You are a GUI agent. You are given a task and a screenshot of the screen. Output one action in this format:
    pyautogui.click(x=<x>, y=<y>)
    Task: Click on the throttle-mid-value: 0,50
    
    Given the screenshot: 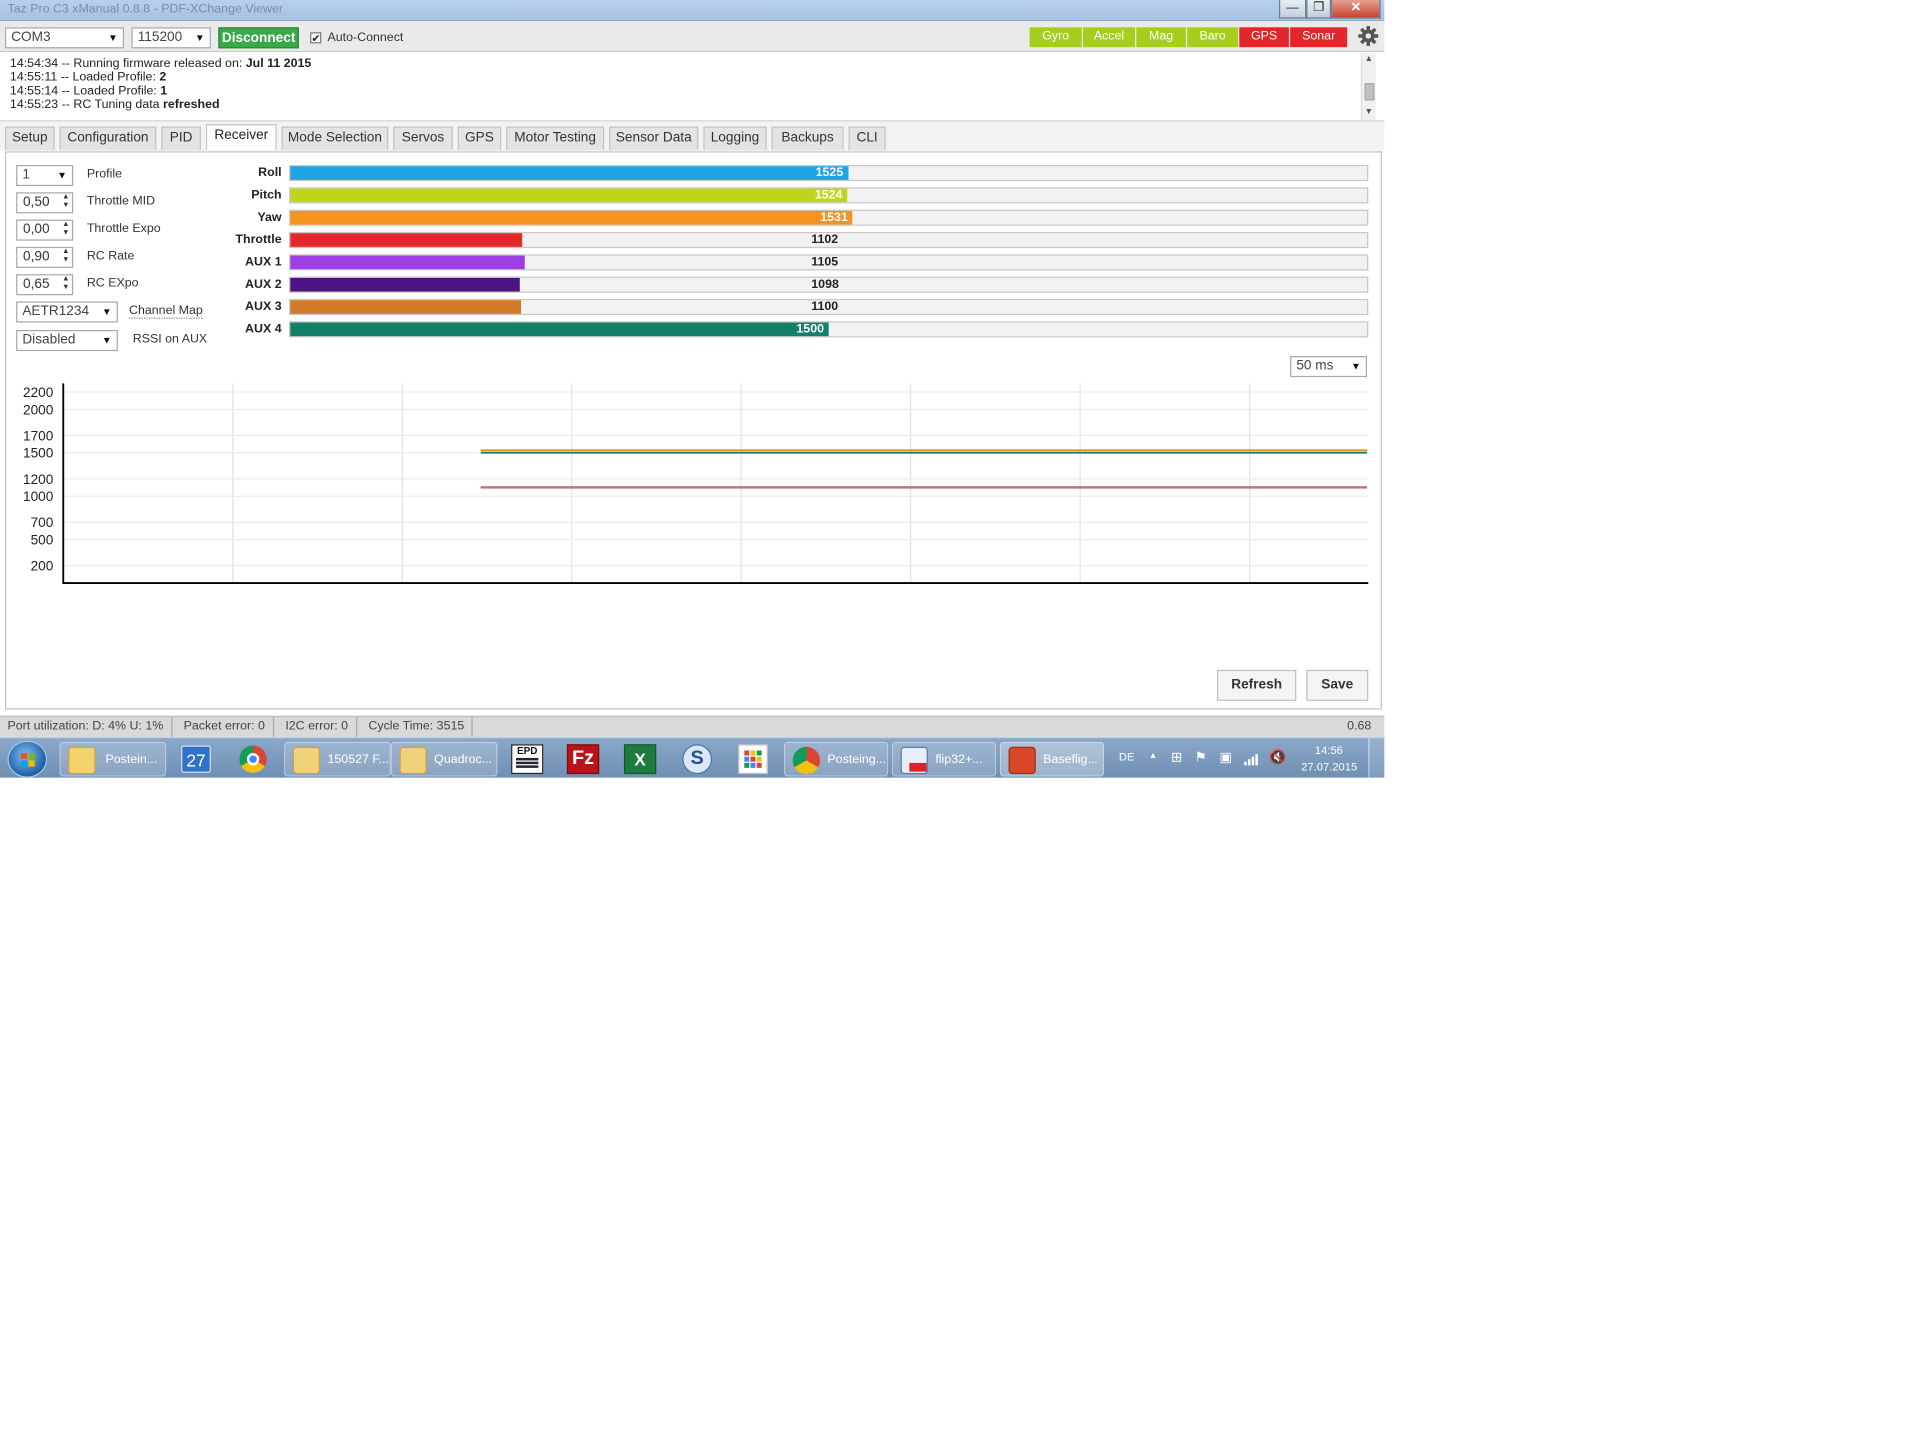 What is the action you would take?
    pyautogui.click(x=36, y=202)
    